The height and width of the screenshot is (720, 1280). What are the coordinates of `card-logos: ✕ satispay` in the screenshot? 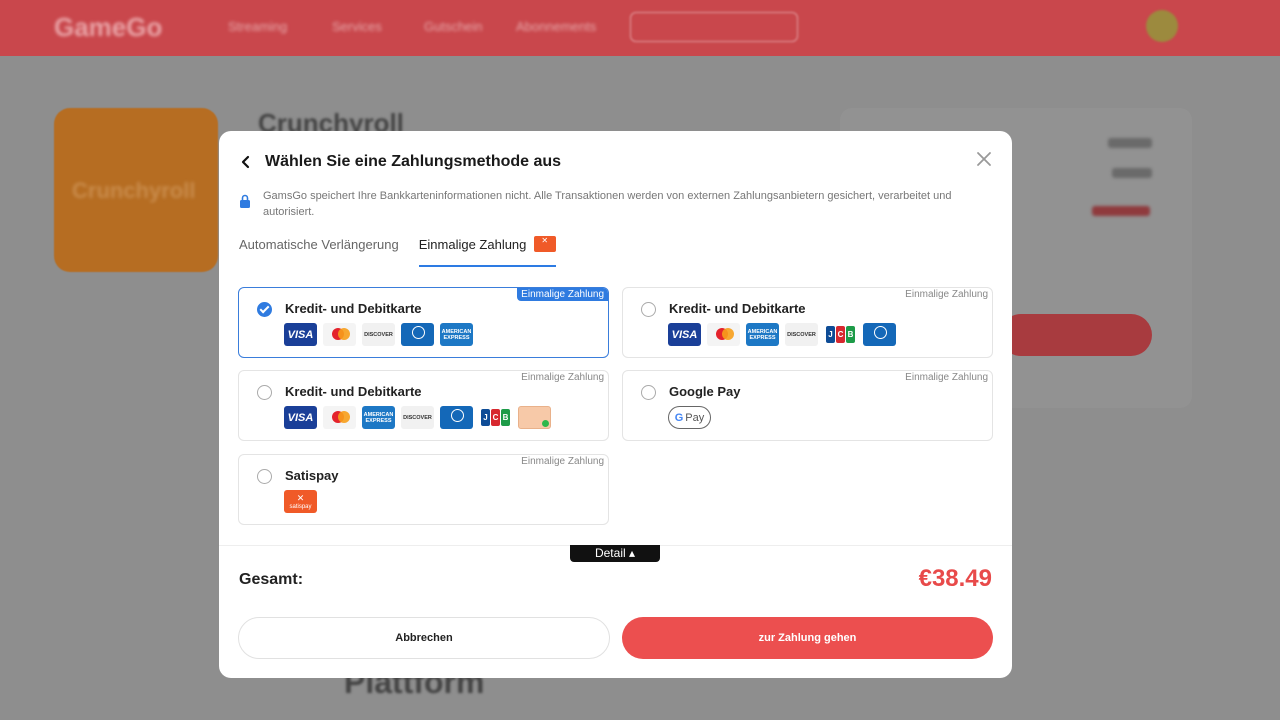 It's located at (300, 501).